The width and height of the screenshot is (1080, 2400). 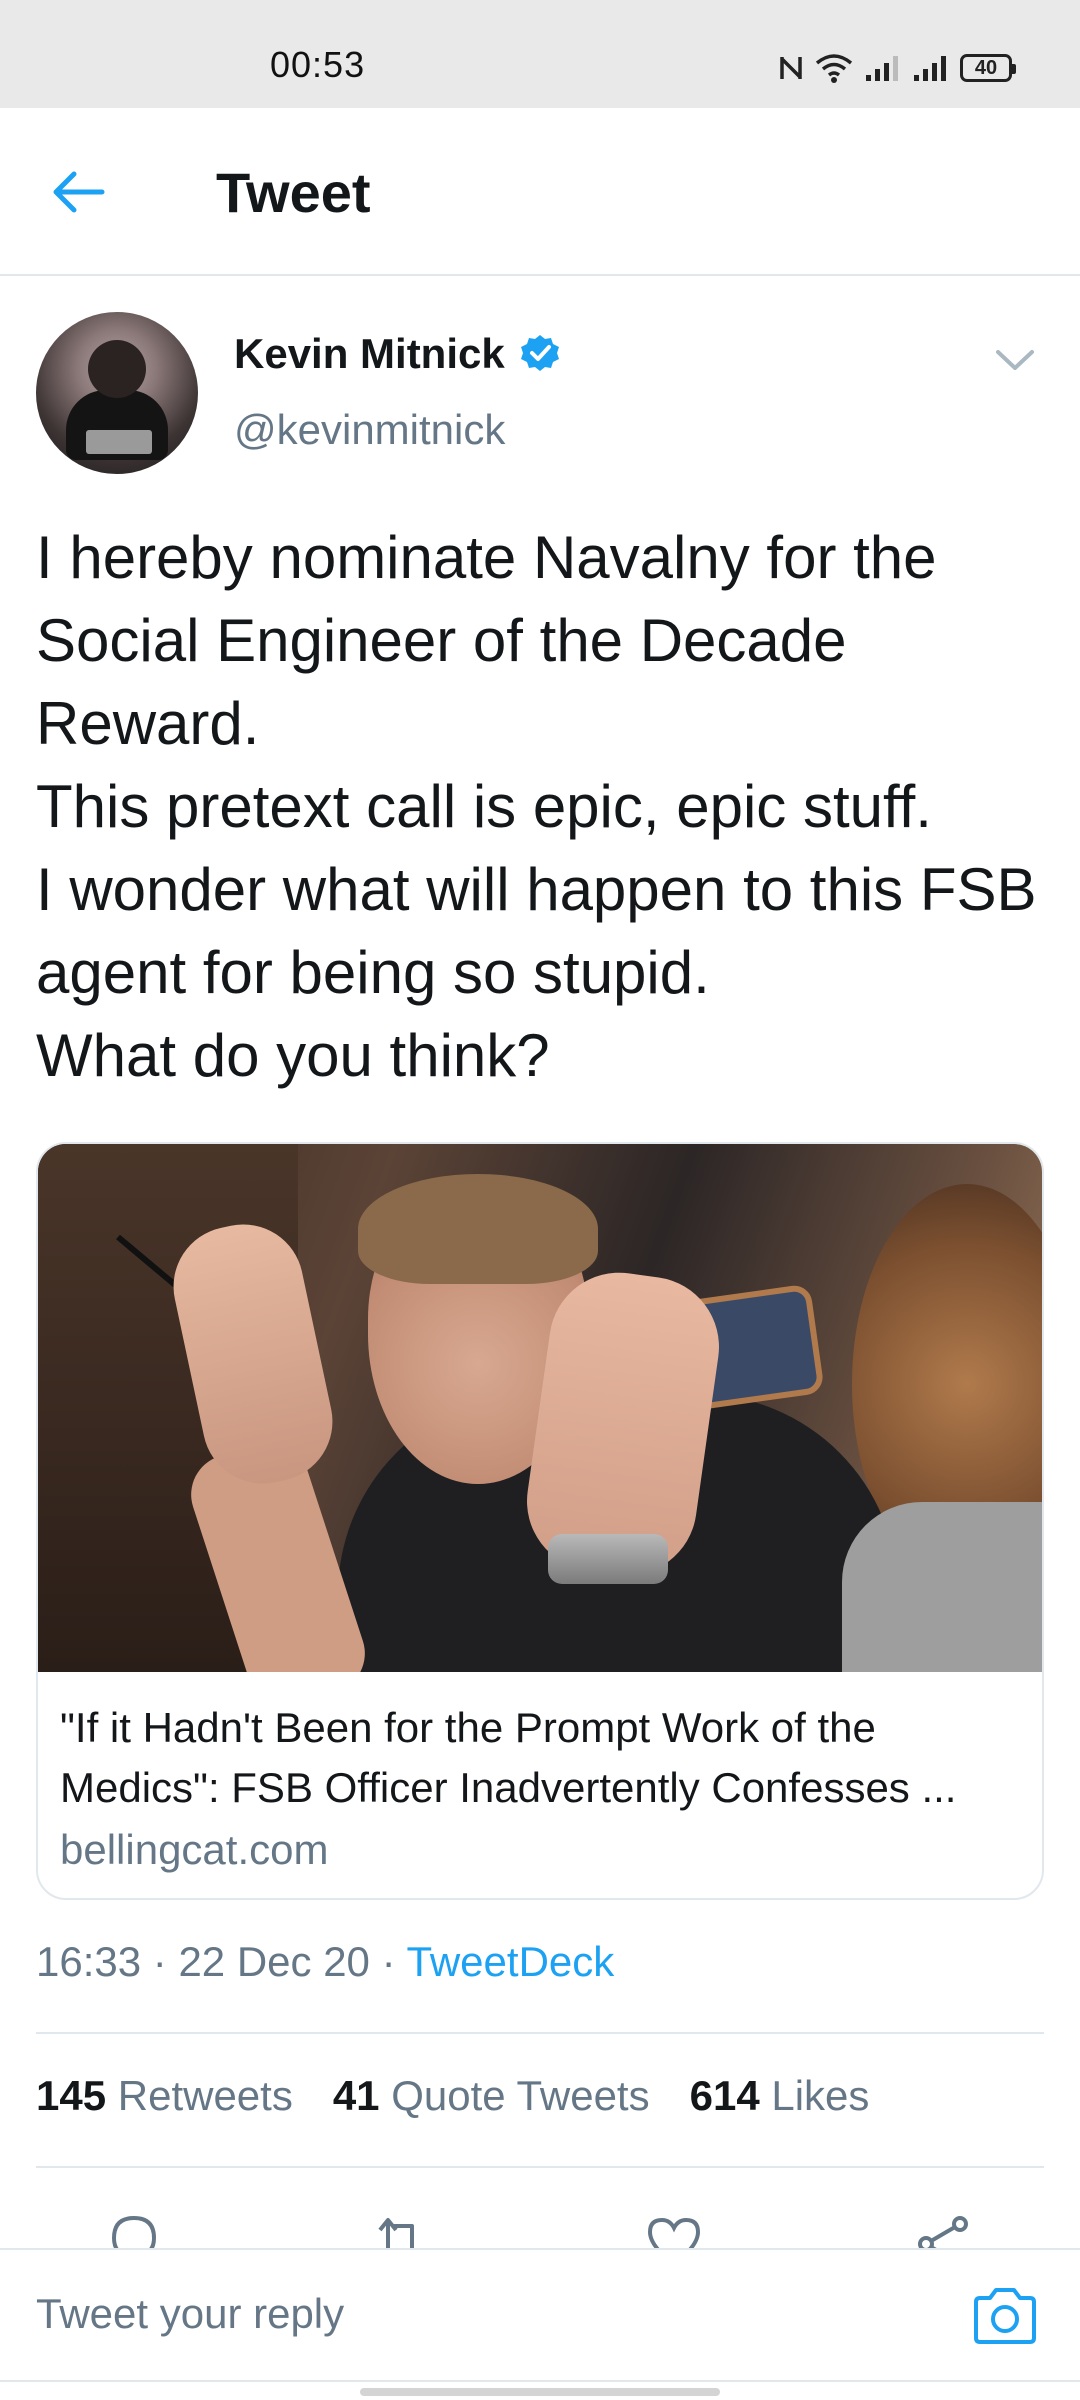 What do you see at coordinates (194, 1849) in the screenshot?
I see `card-domain: bellingcat.com` at bounding box center [194, 1849].